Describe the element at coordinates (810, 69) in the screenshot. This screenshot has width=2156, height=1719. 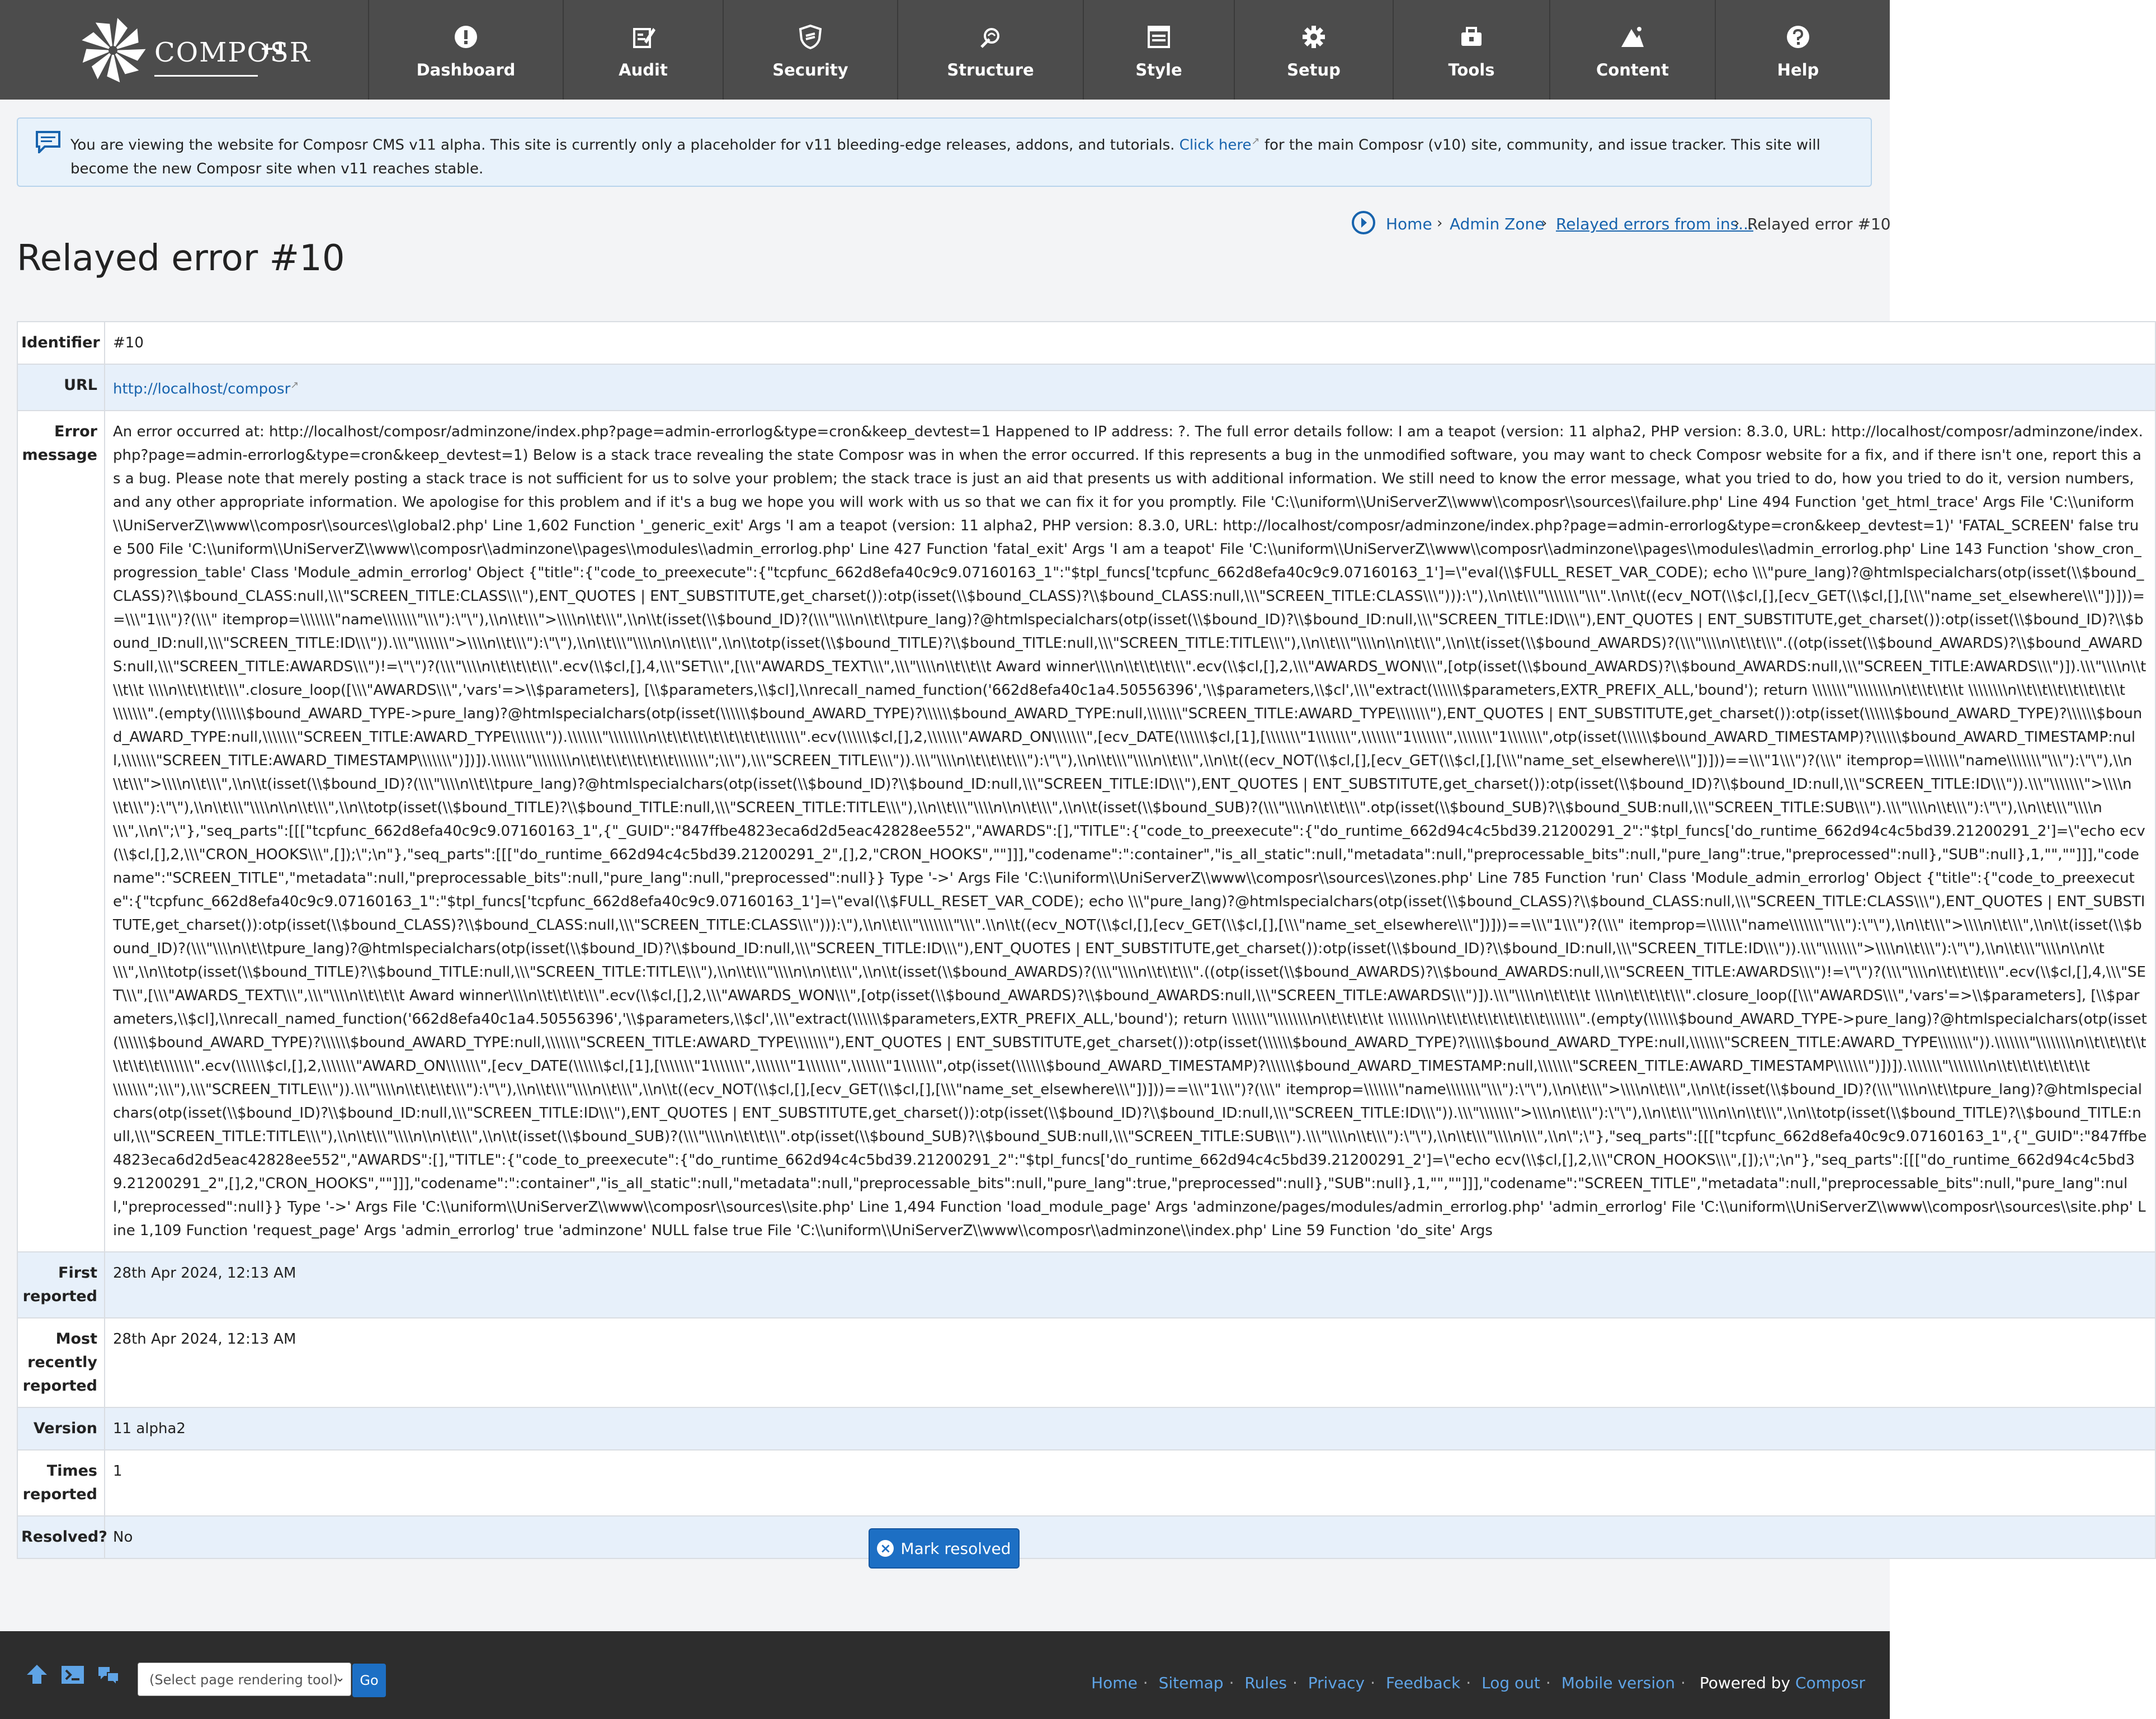
I see `nav-label: Security` at that location.